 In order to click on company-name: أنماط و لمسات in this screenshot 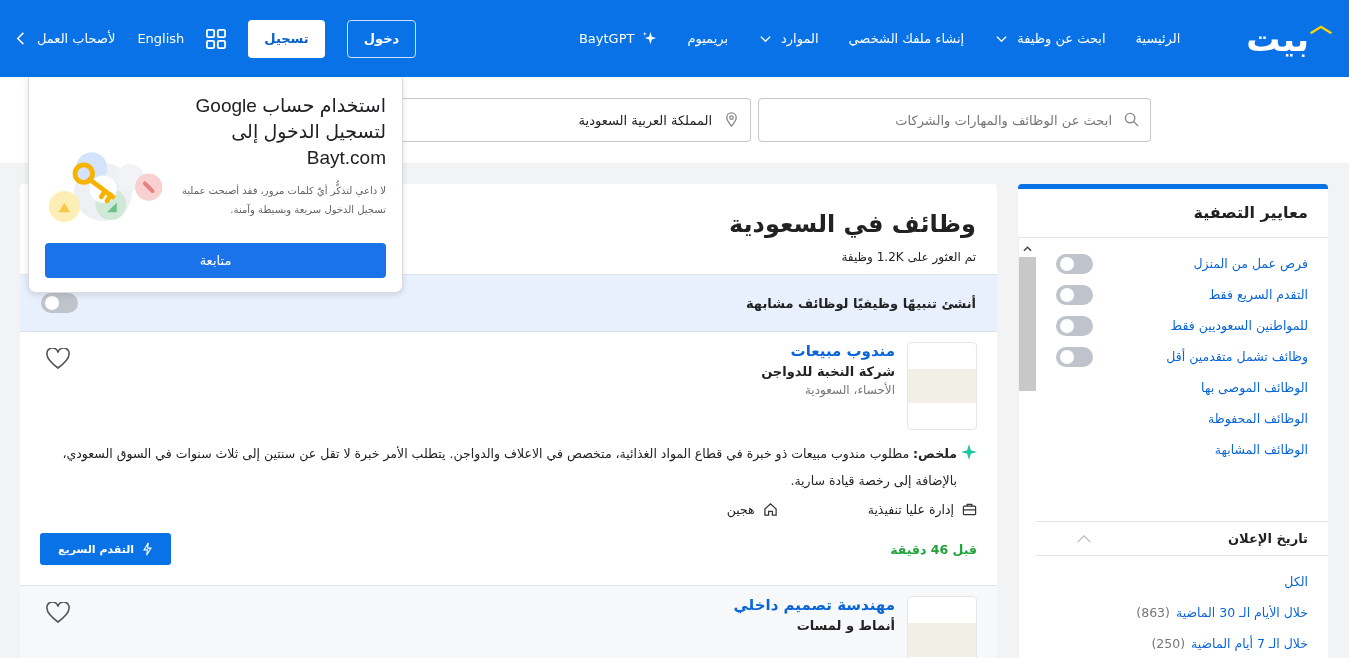, I will do `click(845, 625)`.